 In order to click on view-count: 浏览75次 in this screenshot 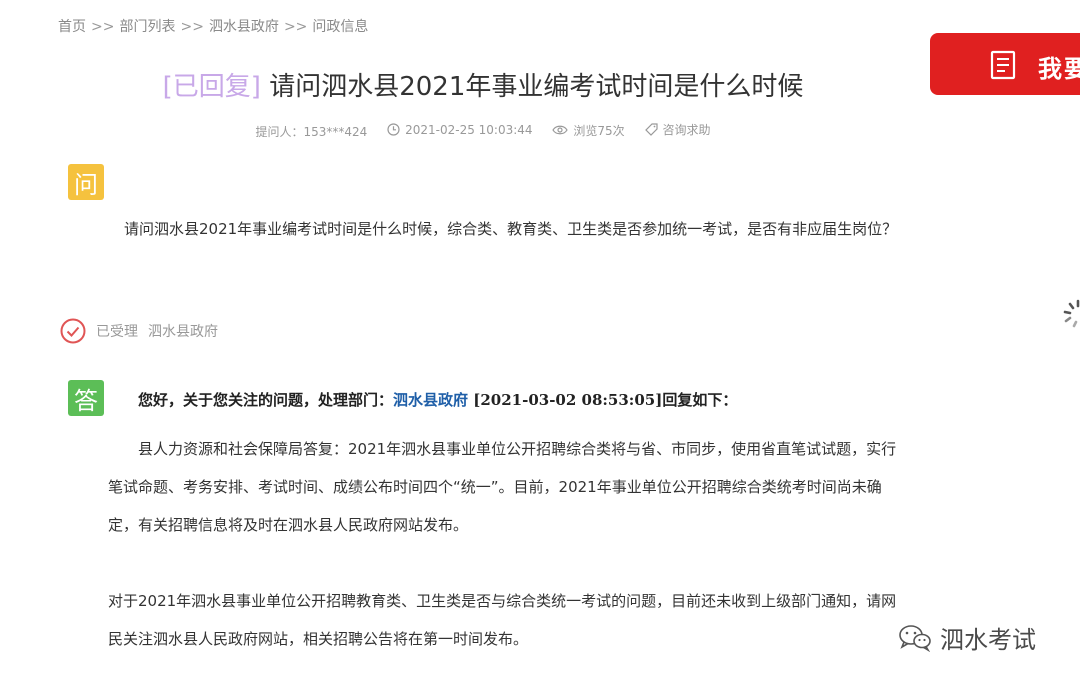, I will do `click(588, 130)`.